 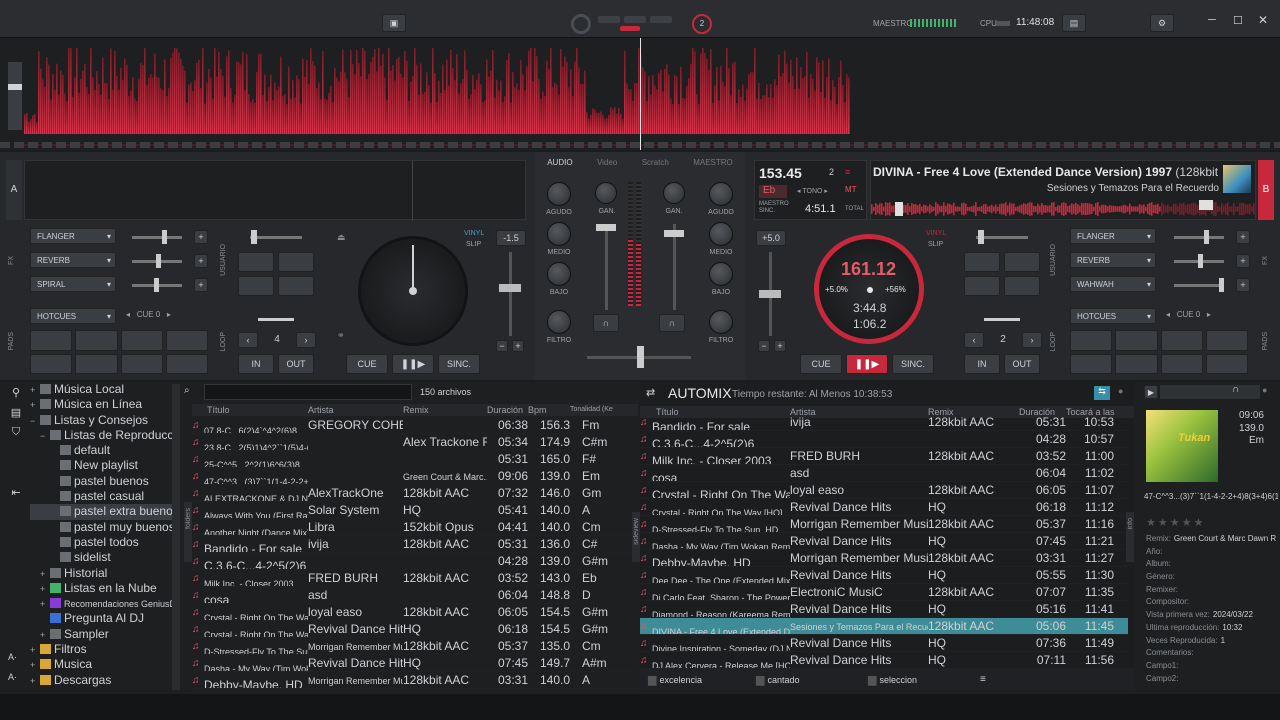 I want to click on tool-1-icon: ⚲, so click(x=16, y=396).